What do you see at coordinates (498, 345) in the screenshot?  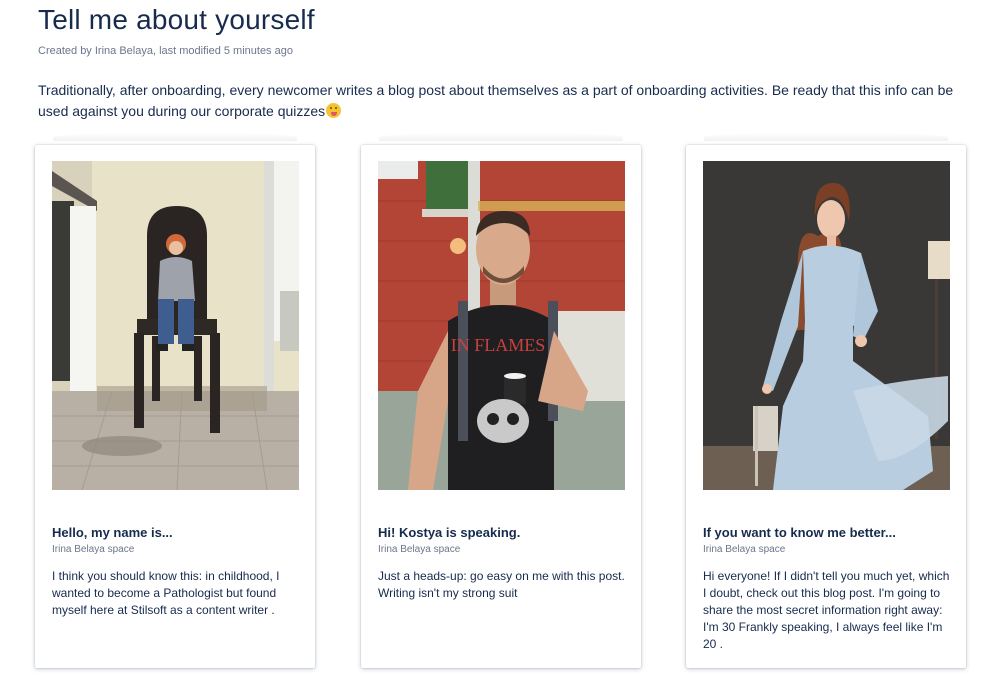 I see `svg-text: IN FLAMES` at bounding box center [498, 345].